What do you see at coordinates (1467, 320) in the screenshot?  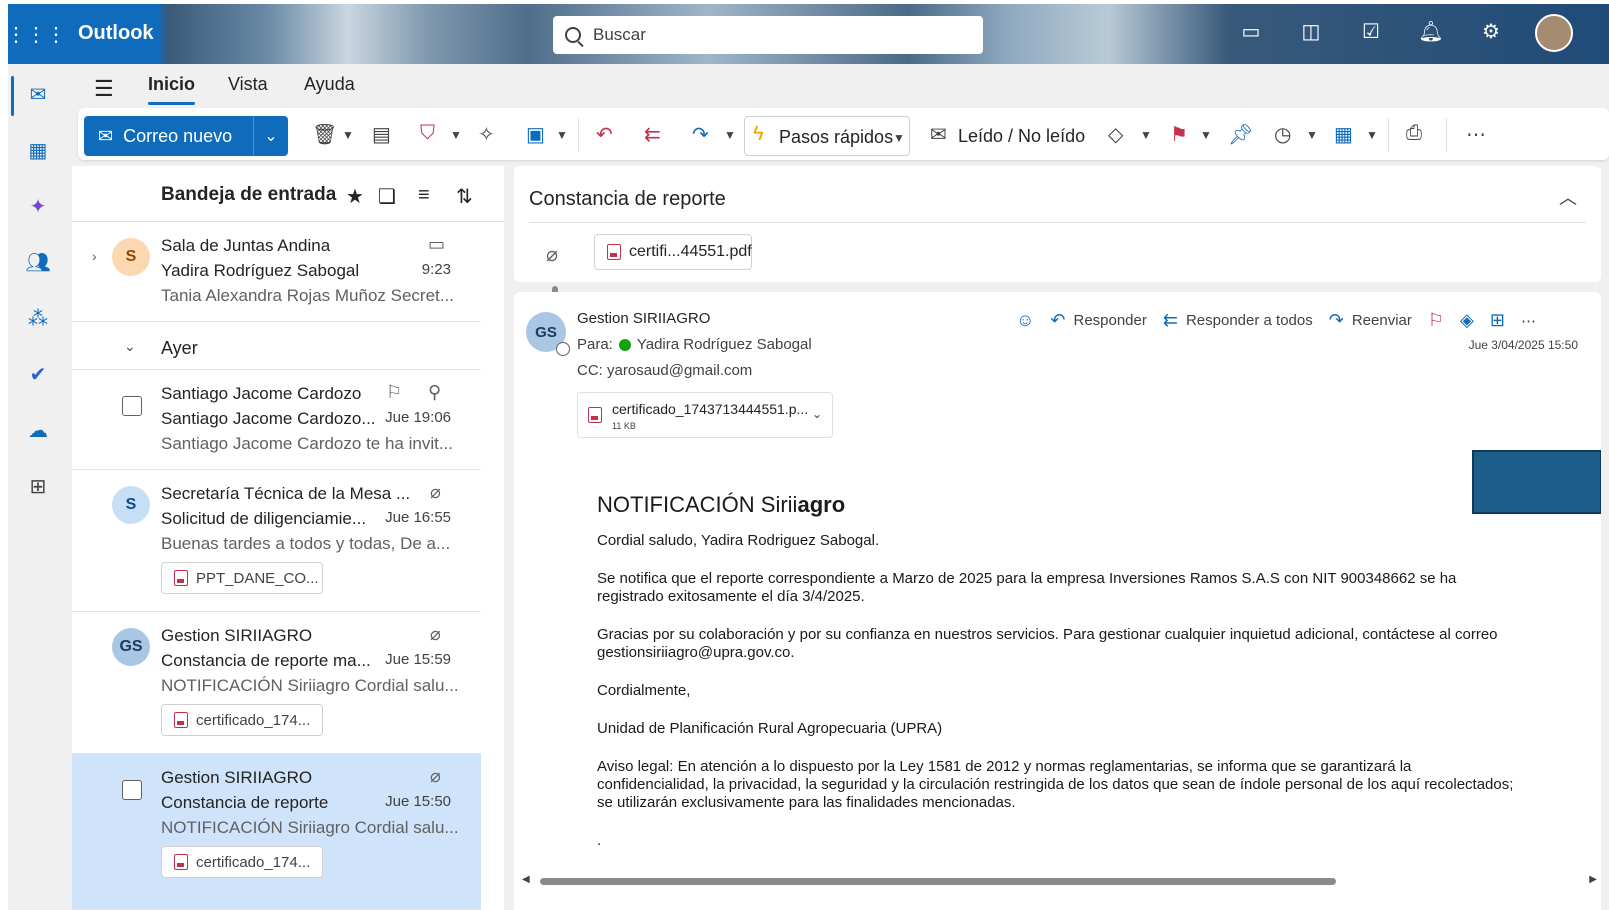 I see `tag-icon: ◈` at bounding box center [1467, 320].